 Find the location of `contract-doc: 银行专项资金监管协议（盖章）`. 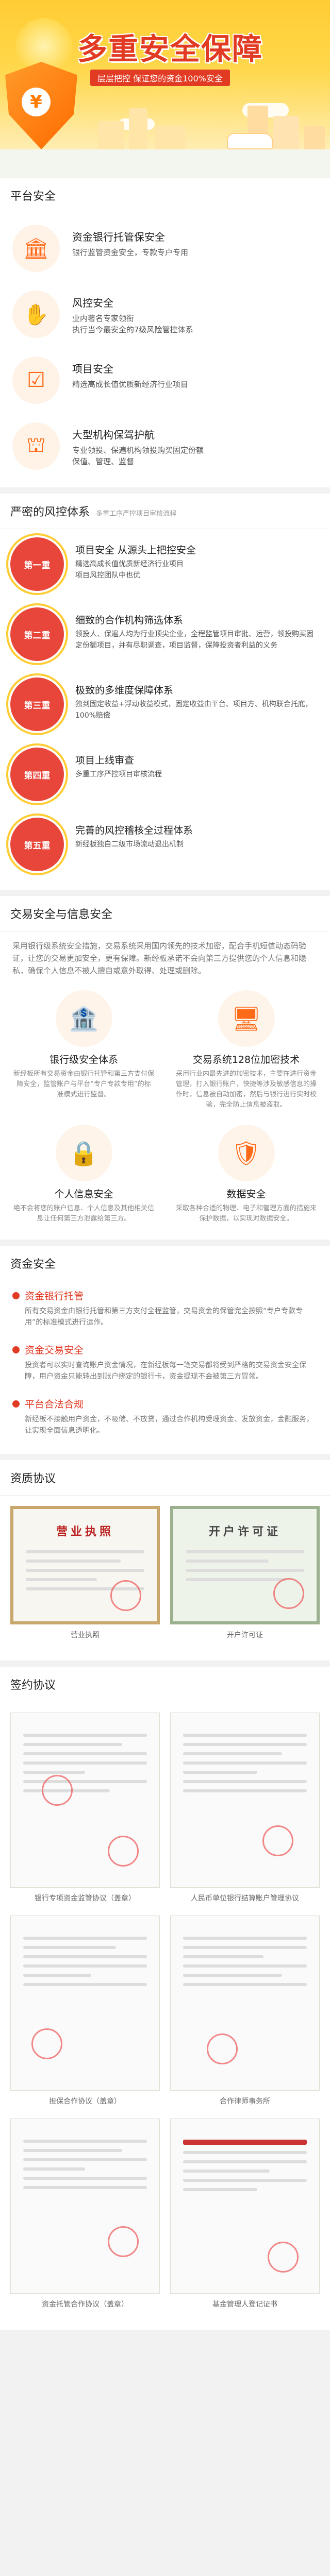

contract-doc: 银行专项资金监管协议（盖章） is located at coordinates (85, 1808).